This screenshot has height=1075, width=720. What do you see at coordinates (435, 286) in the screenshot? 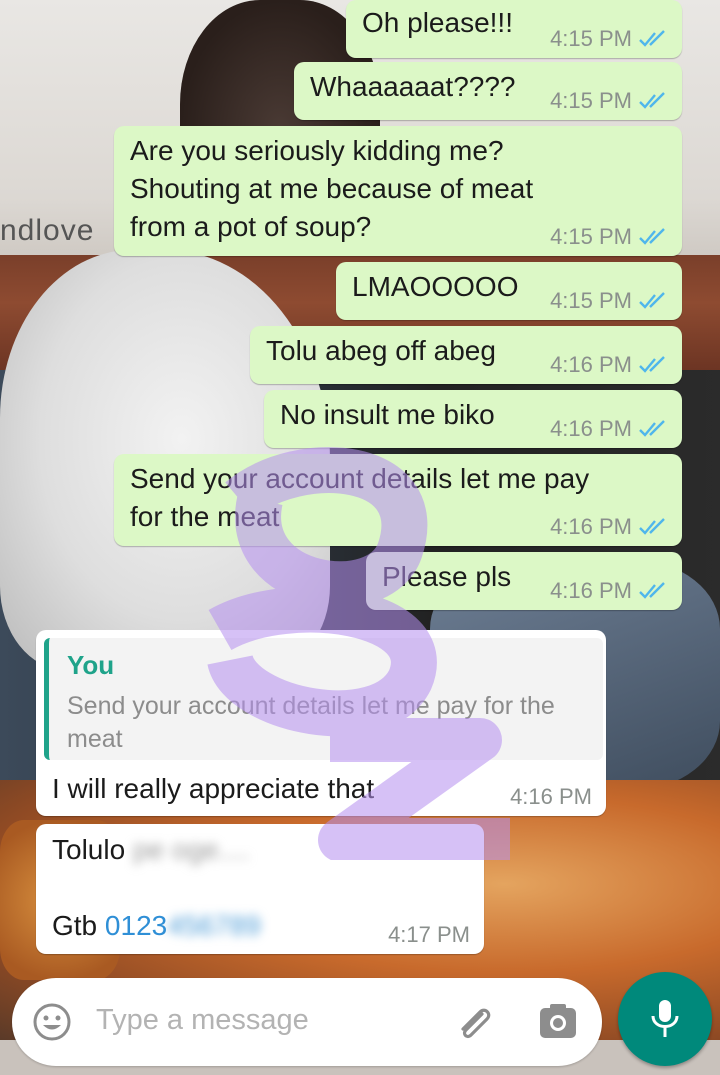
I see `message-text: LMAOOOOO` at bounding box center [435, 286].